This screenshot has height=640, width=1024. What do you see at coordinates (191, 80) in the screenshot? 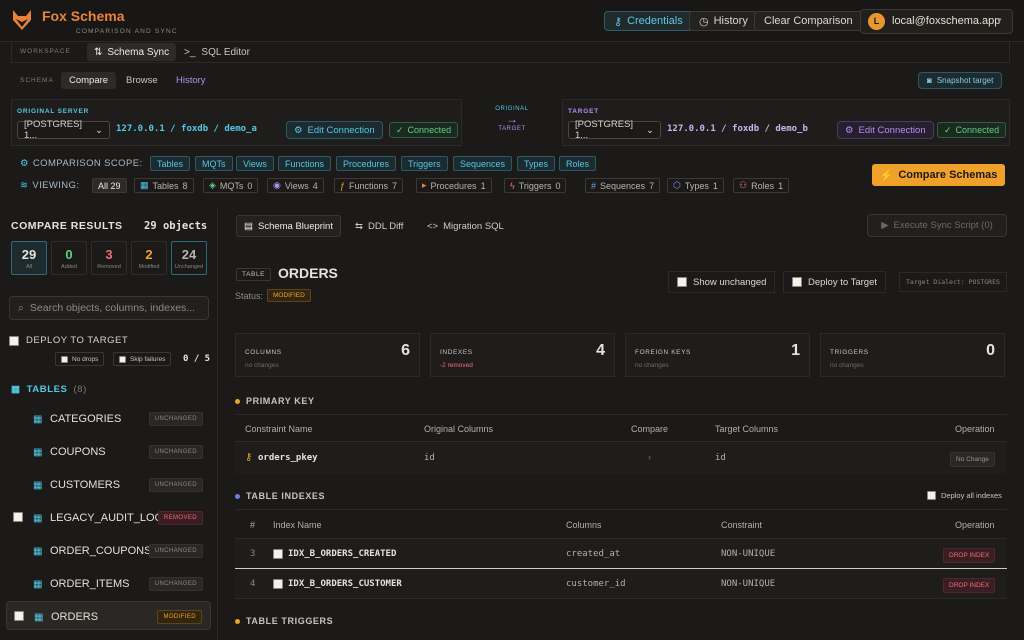
I see `tab-history: History` at bounding box center [191, 80].